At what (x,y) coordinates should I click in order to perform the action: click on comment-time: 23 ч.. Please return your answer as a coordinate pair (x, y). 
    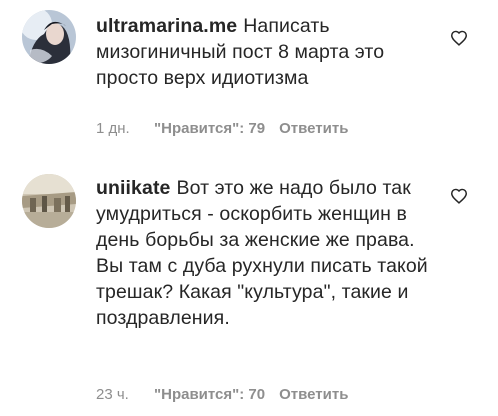
    Looking at the image, I should click on (125, 394).